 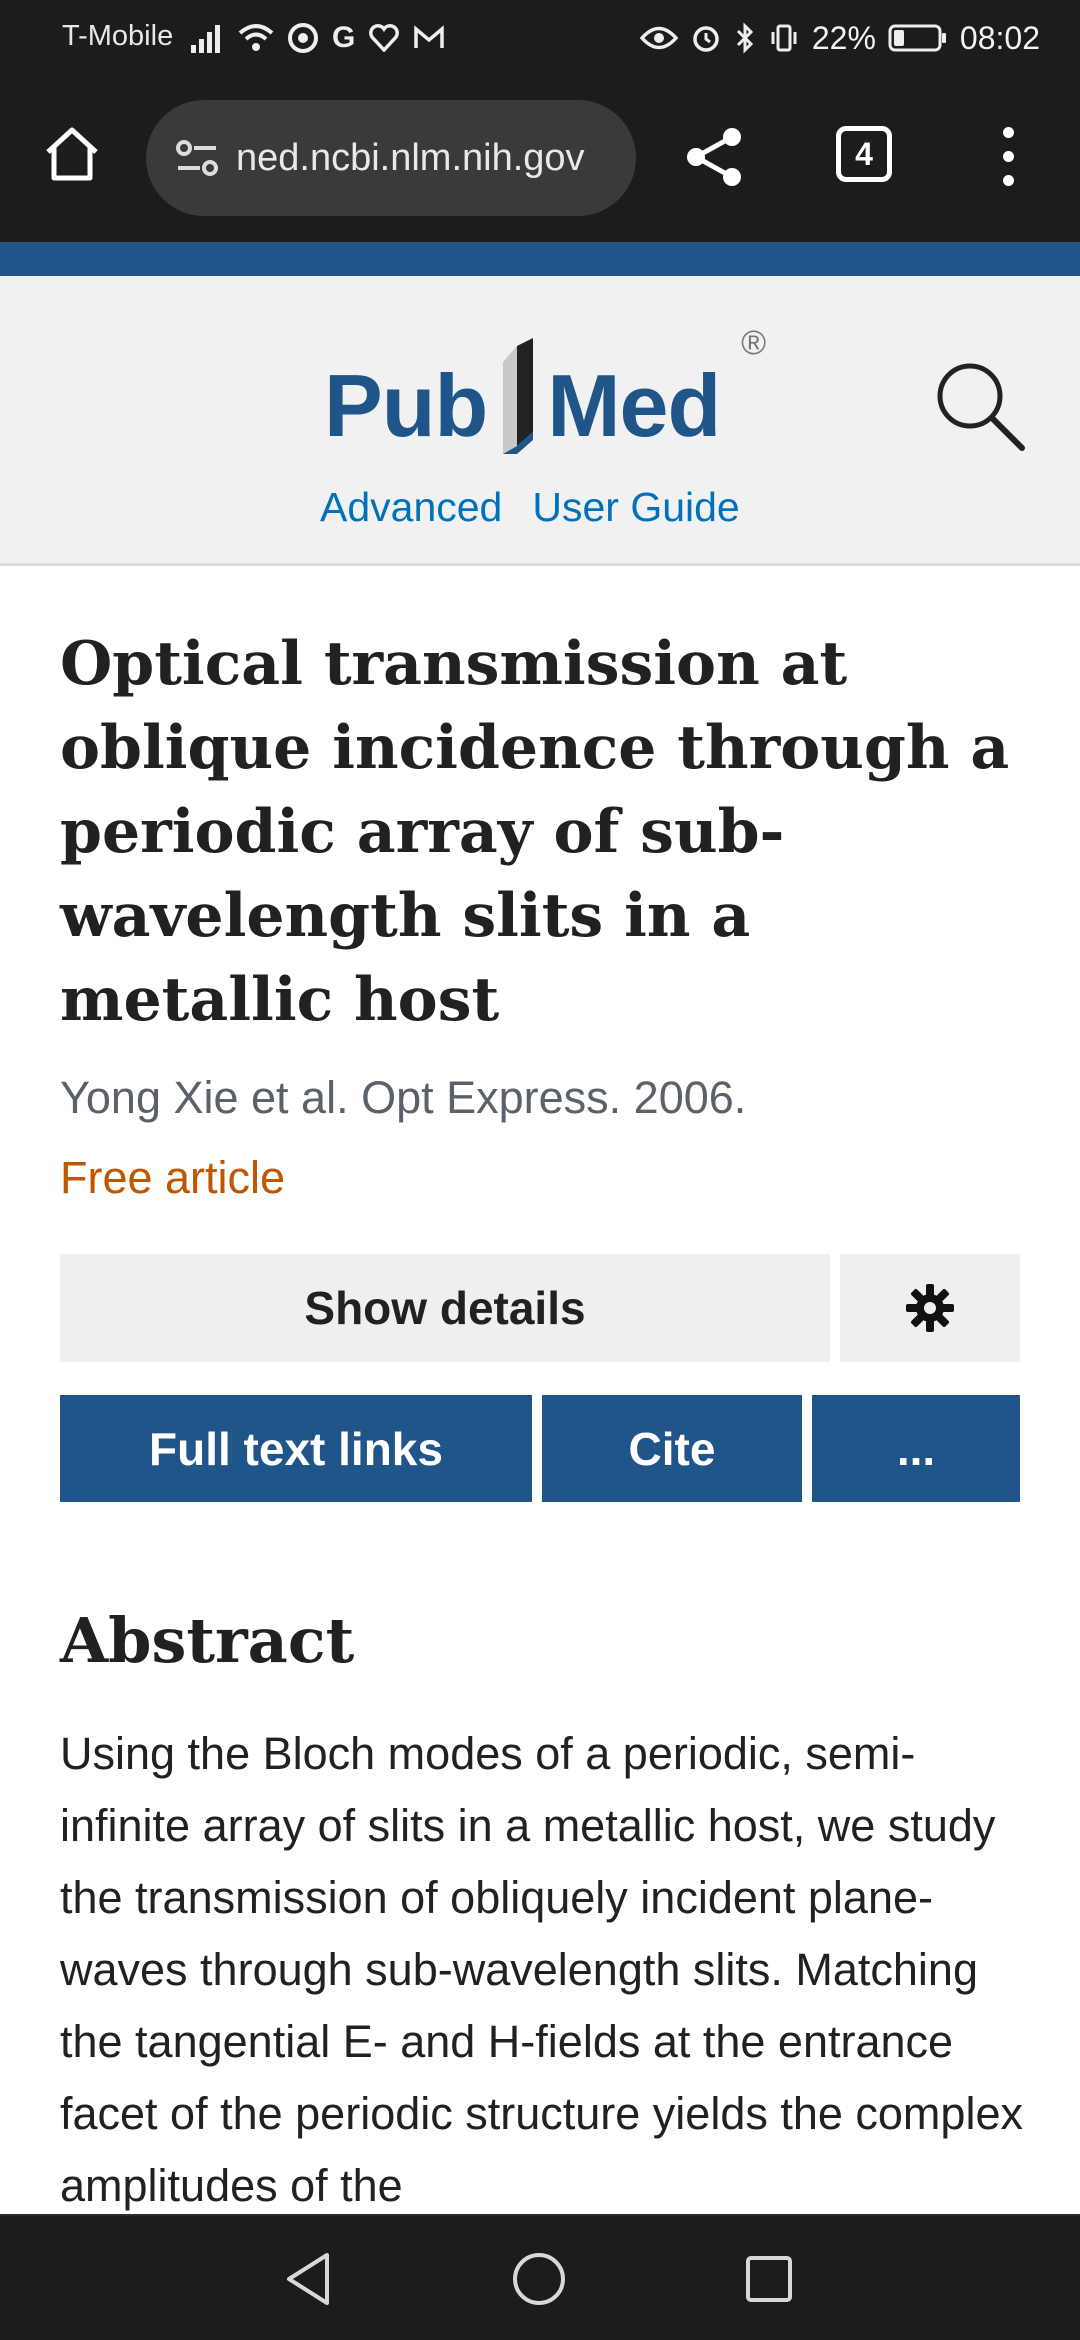 What do you see at coordinates (864, 154) in the screenshot?
I see `tab-switcher-button: 4` at bounding box center [864, 154].